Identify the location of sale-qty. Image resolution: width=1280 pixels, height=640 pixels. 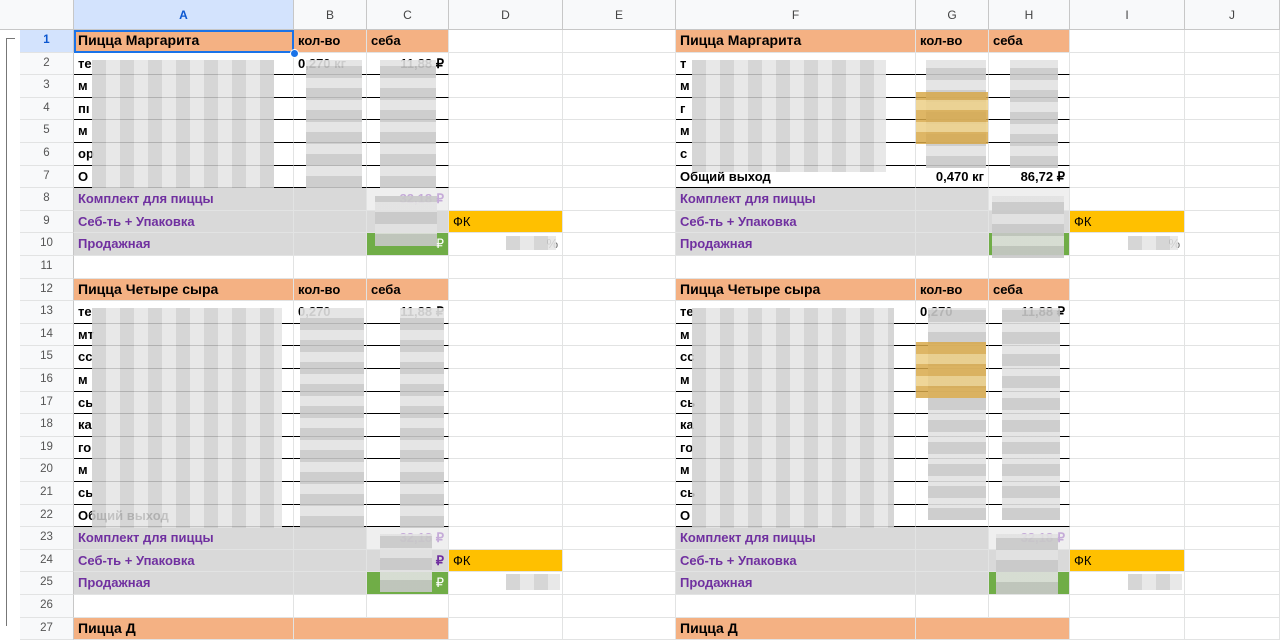
(330, 244).